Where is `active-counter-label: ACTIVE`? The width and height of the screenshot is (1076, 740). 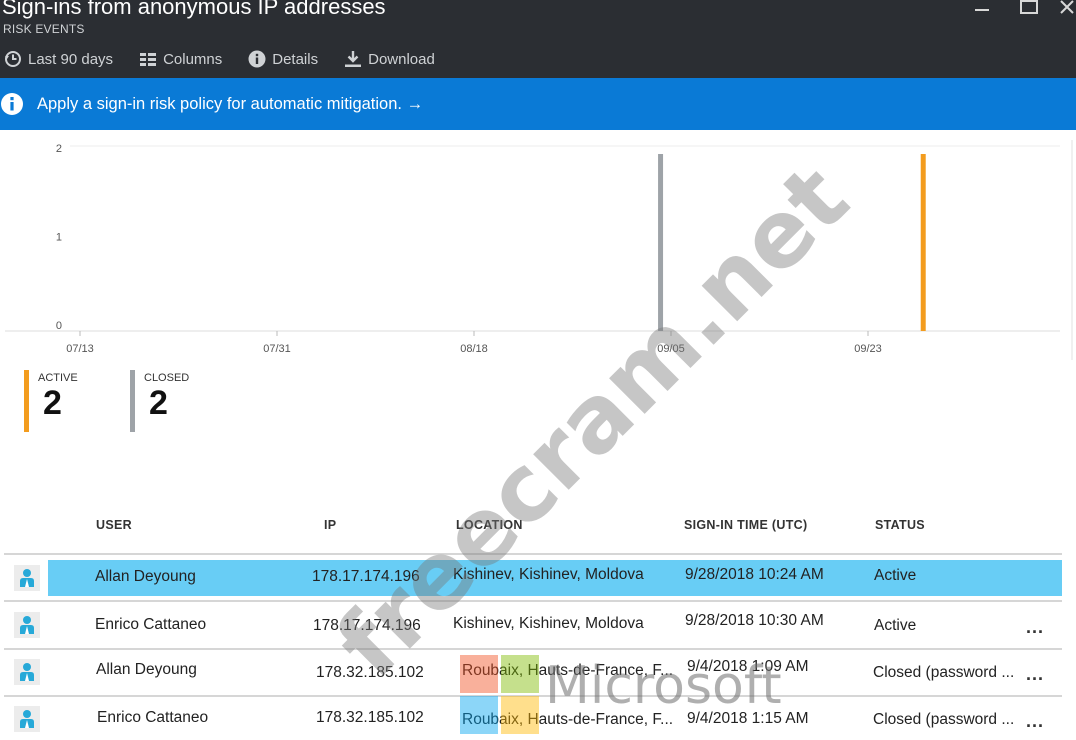 active-counter-label: ACTIVE is located at coordinates (58, 378).